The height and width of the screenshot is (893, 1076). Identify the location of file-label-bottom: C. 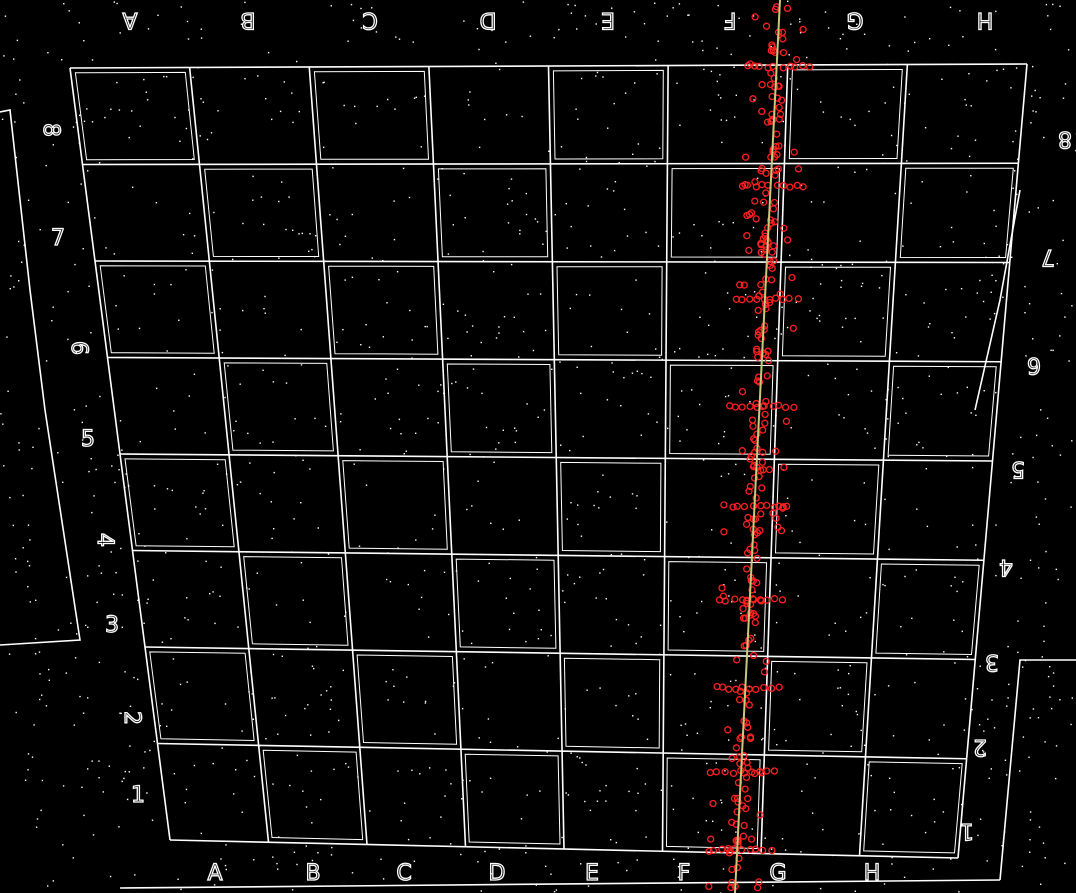
(403, 873).